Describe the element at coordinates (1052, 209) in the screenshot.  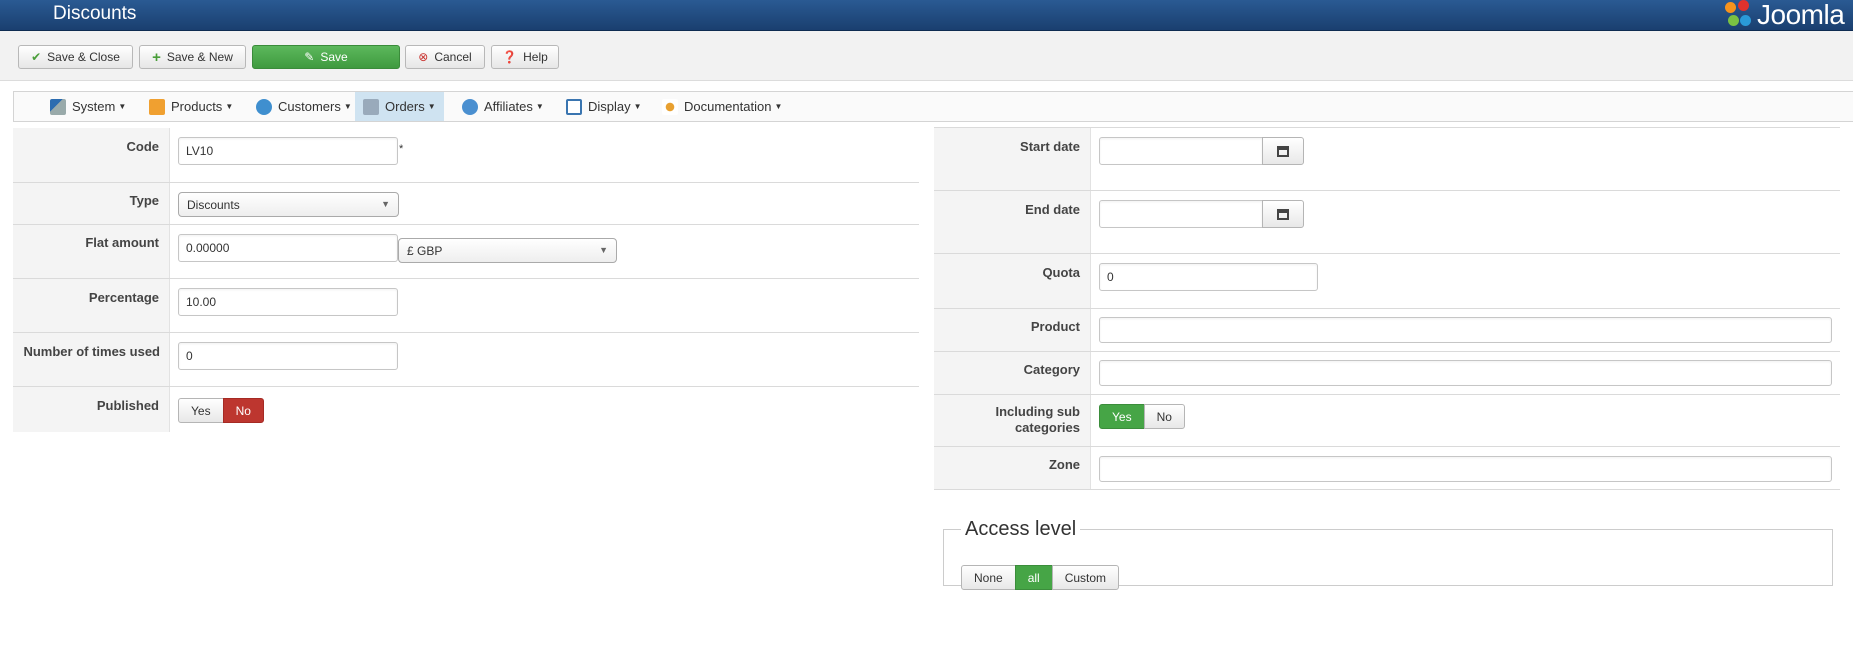
I see `end-date-label: End date` at that location.